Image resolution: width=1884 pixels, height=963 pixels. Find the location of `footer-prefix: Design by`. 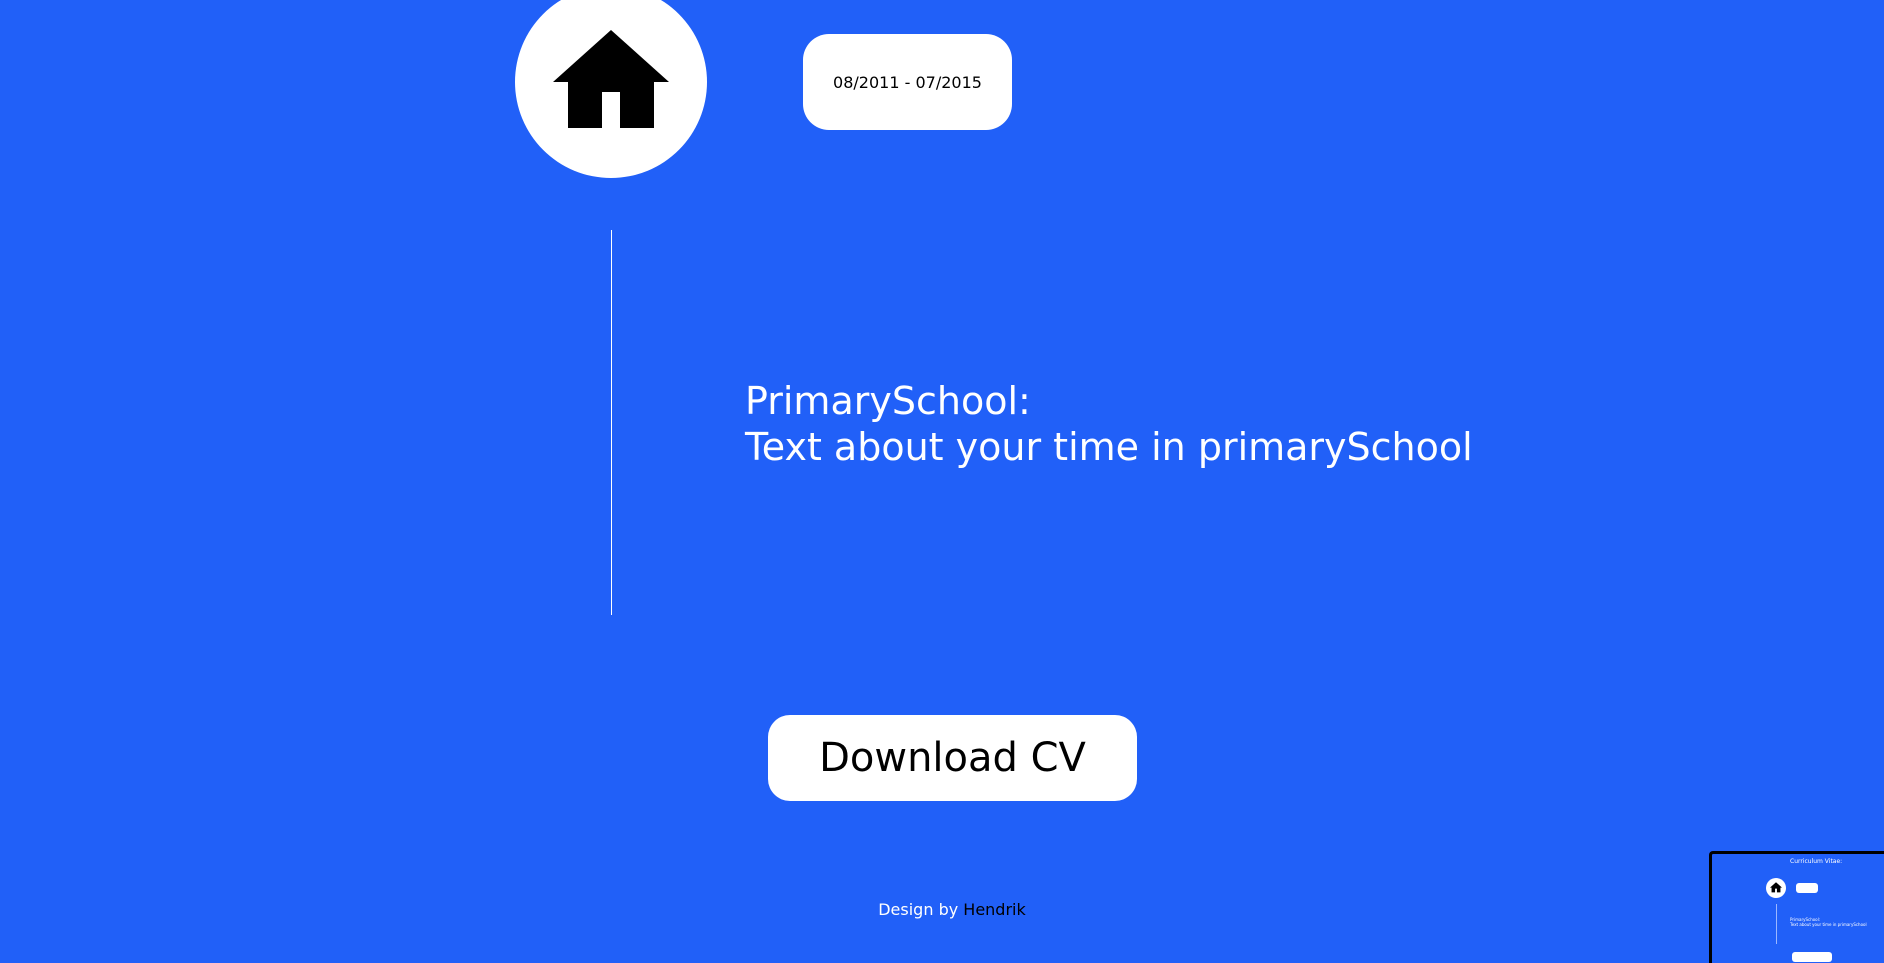

footer-prefix: Design by is located at coordinates (918, 909).